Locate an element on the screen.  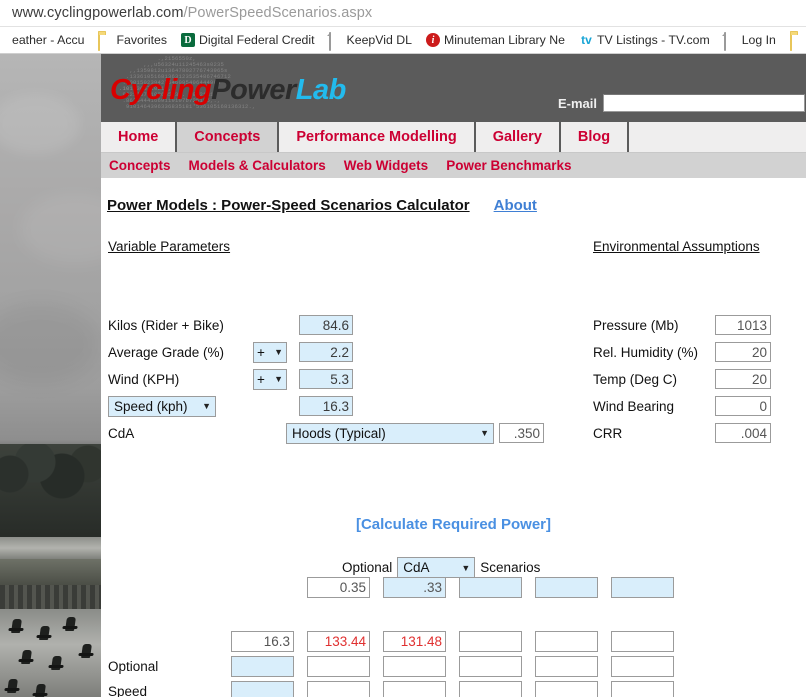
treeline-shape is located at coordinates (50, 494).